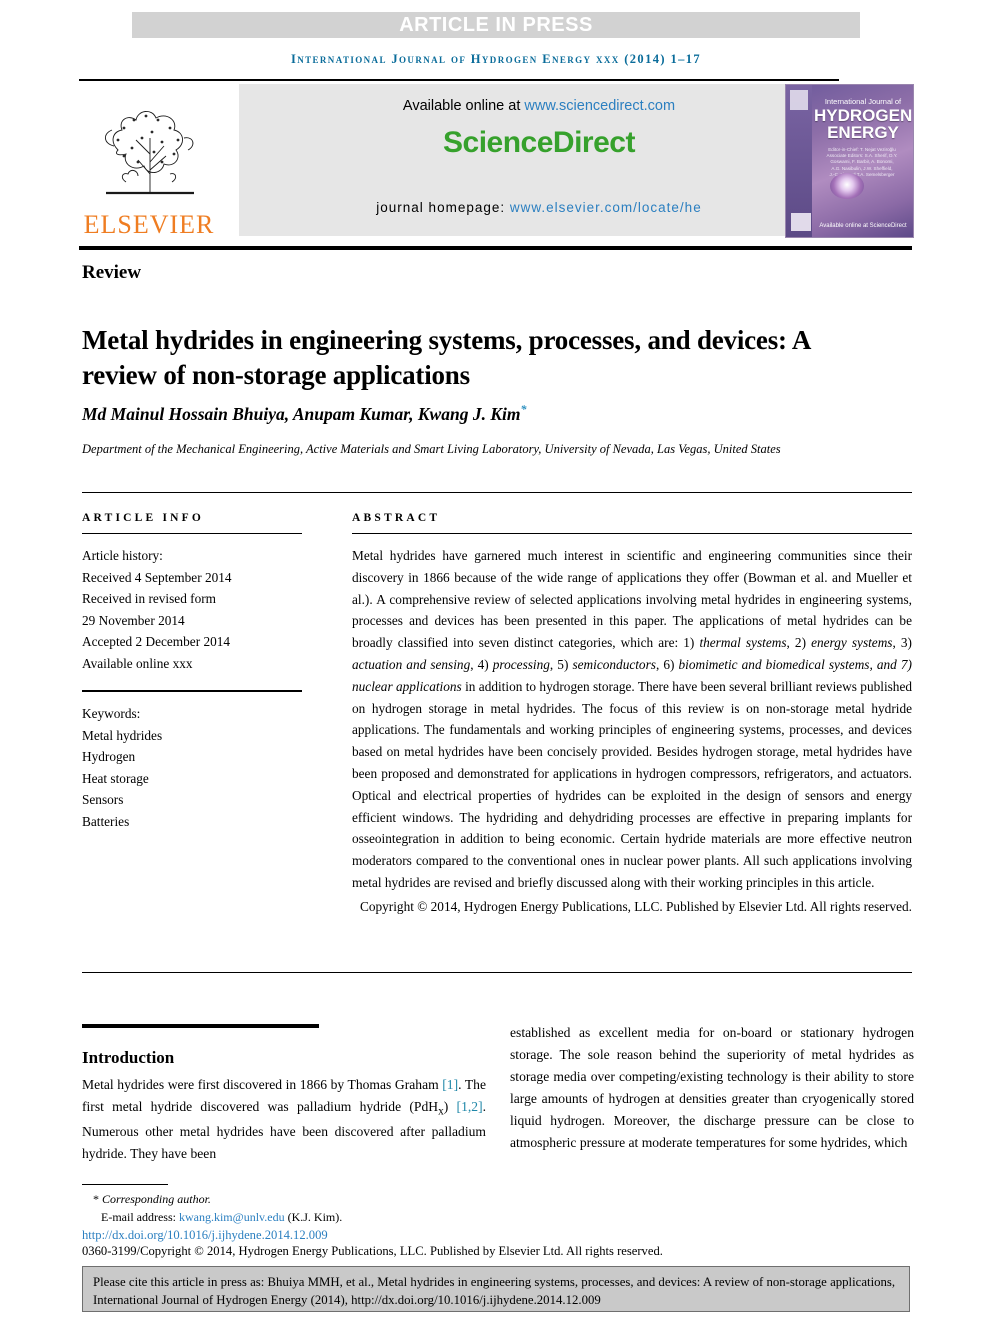 The height and width of the screenshot is (1323, 992). I want to click on citation-ref-1: [1], so click(450, 1084).